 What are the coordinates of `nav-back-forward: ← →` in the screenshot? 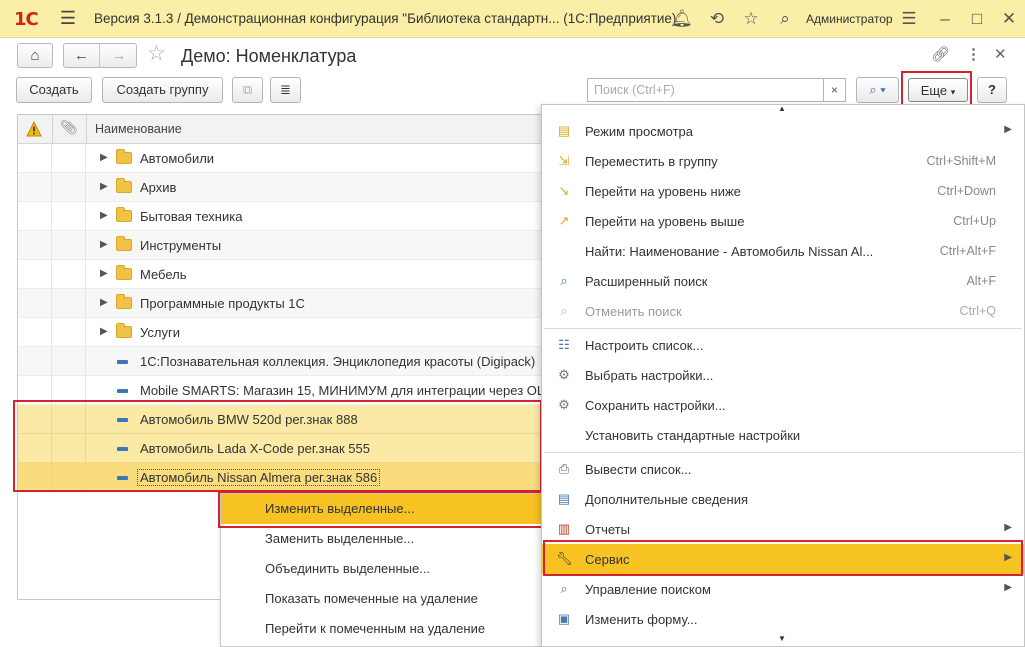 It's located at (100, 55).